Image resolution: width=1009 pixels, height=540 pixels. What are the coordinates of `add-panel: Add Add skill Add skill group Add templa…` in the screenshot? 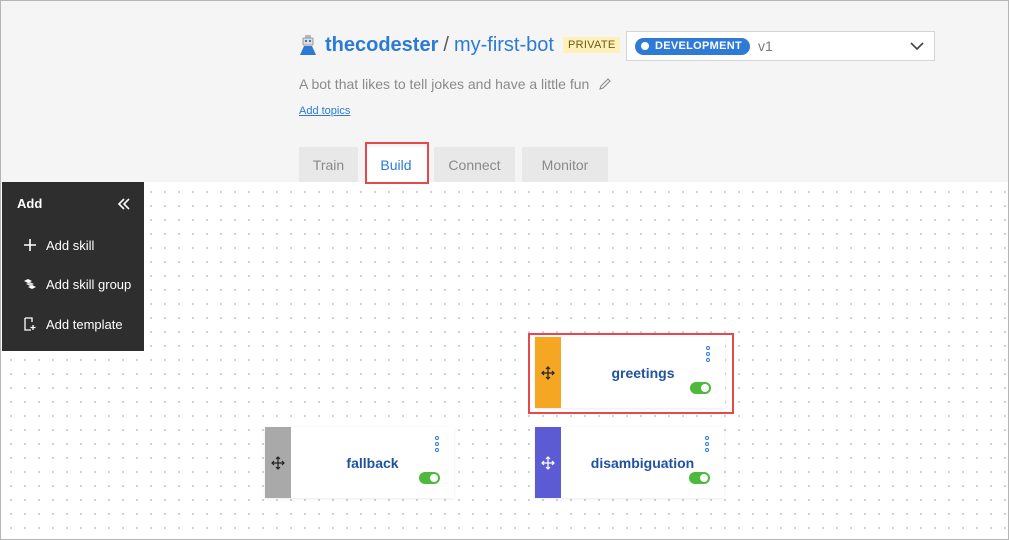 It's located at (73, 266).